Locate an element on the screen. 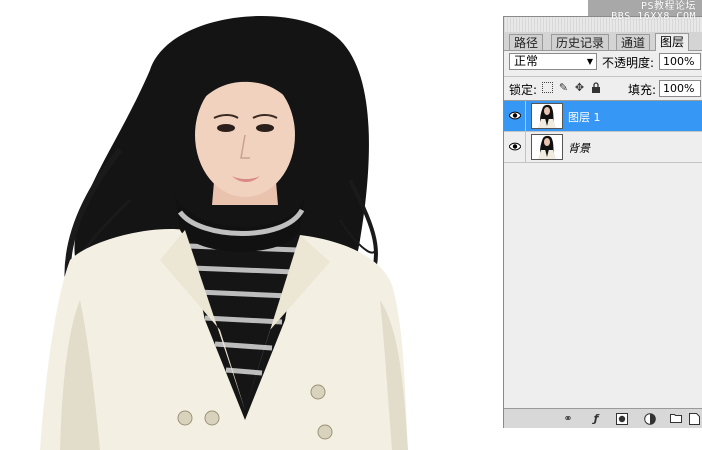  bottom-margin is located at coordinates (602, 439).